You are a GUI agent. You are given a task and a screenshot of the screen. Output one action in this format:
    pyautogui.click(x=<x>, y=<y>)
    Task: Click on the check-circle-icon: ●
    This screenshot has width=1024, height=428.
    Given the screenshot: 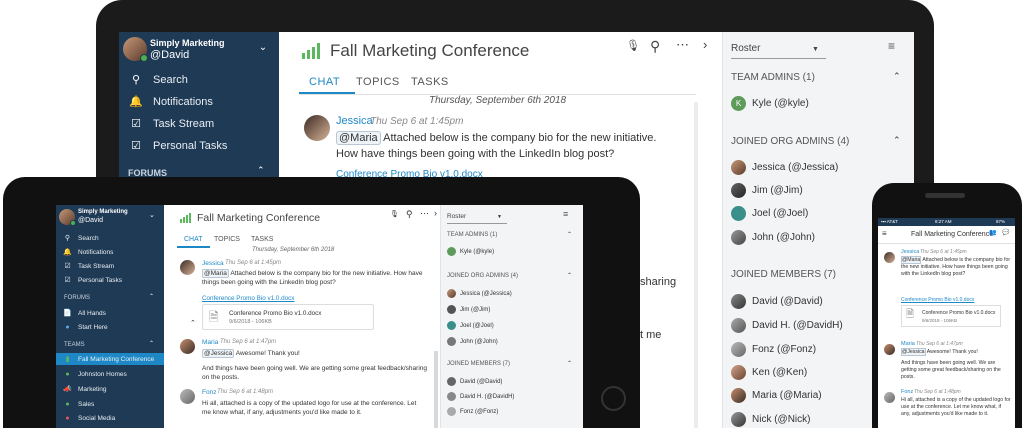 What is the action you would take?
    pyautogui.click(x=67, y=404)
    